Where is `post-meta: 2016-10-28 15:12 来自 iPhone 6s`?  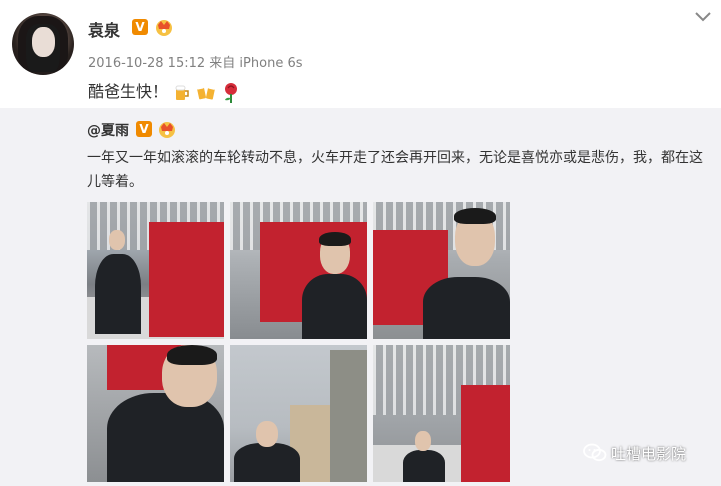 post-meta: 2016-10-28 15:12 来自 iPhone 6s is located at coordinates (195, 61).